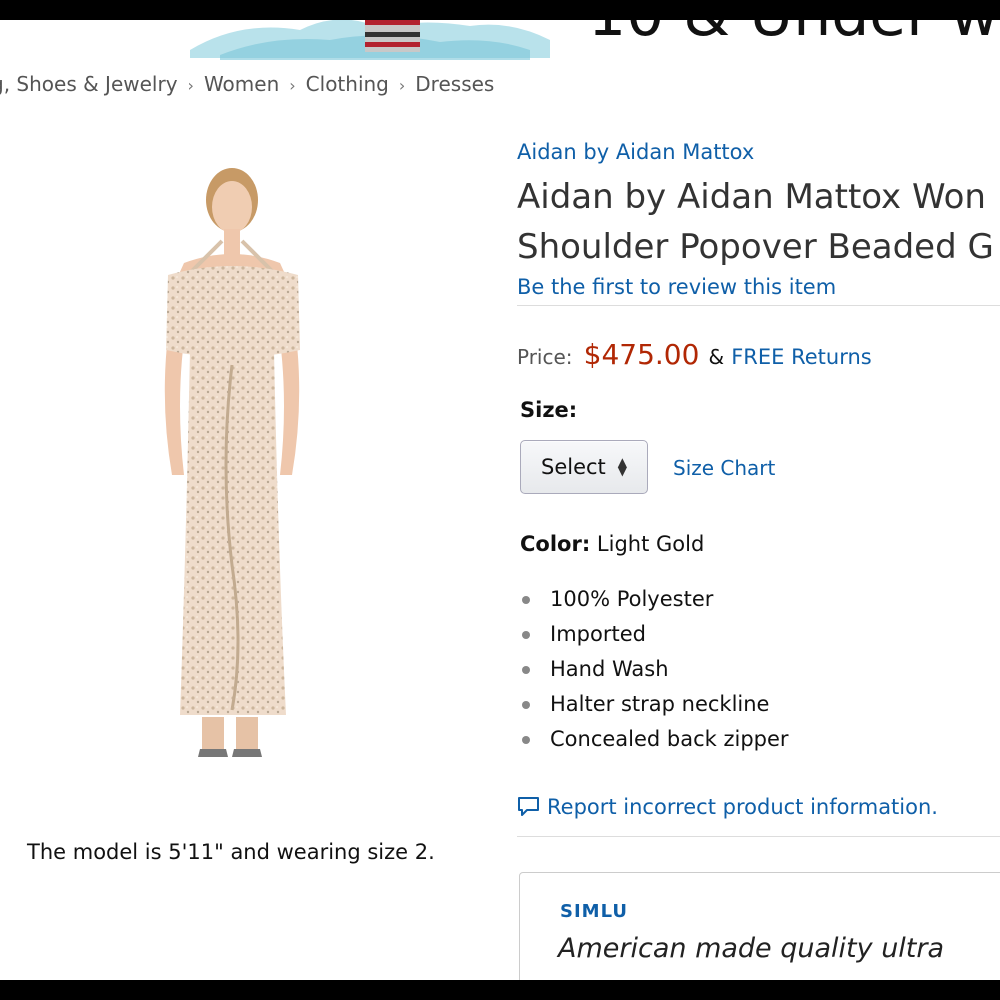 Image resolution: width=1000 pixels, height=1000 pixels. Describe the element at coordinates (755, 247) in the screenshot. I see `product-title-line-2: Shoulder Popover Beaded G` at that location.